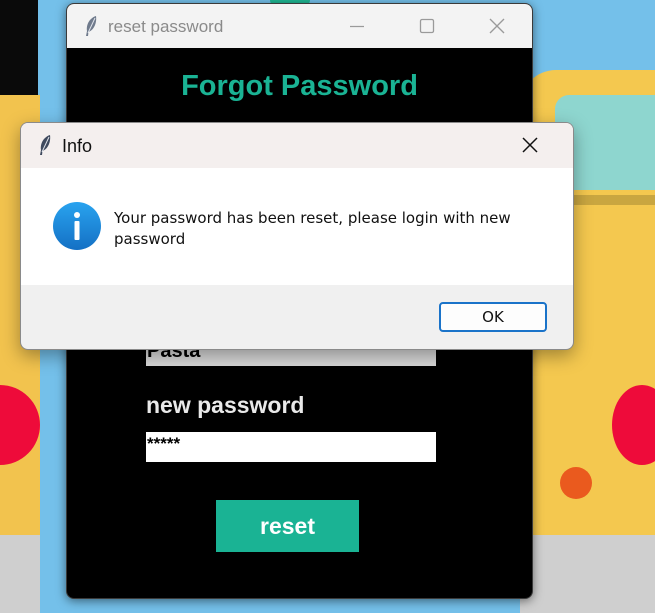 This screenshot has width=655, height=613. I want to click on maximize-button, so click(427, 26).